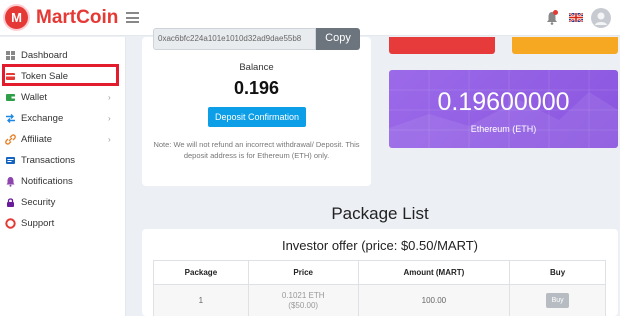 The height and width of the screenshot is (316, 620). What do you see at coordinates (503, 129) in the screenshot?
I see `eth-balance-label: Ethereum (ETH)` at bounding box center [503, 129].